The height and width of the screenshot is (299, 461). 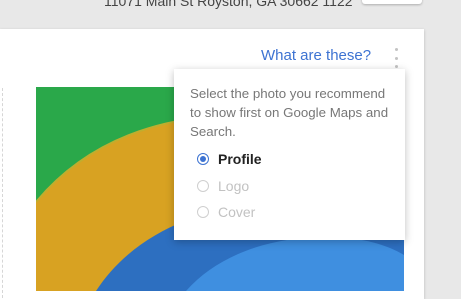 What do you see at coordinates (203, 159) in the screenshot?
I see `radio-profile` at bounding box center [203, 159].